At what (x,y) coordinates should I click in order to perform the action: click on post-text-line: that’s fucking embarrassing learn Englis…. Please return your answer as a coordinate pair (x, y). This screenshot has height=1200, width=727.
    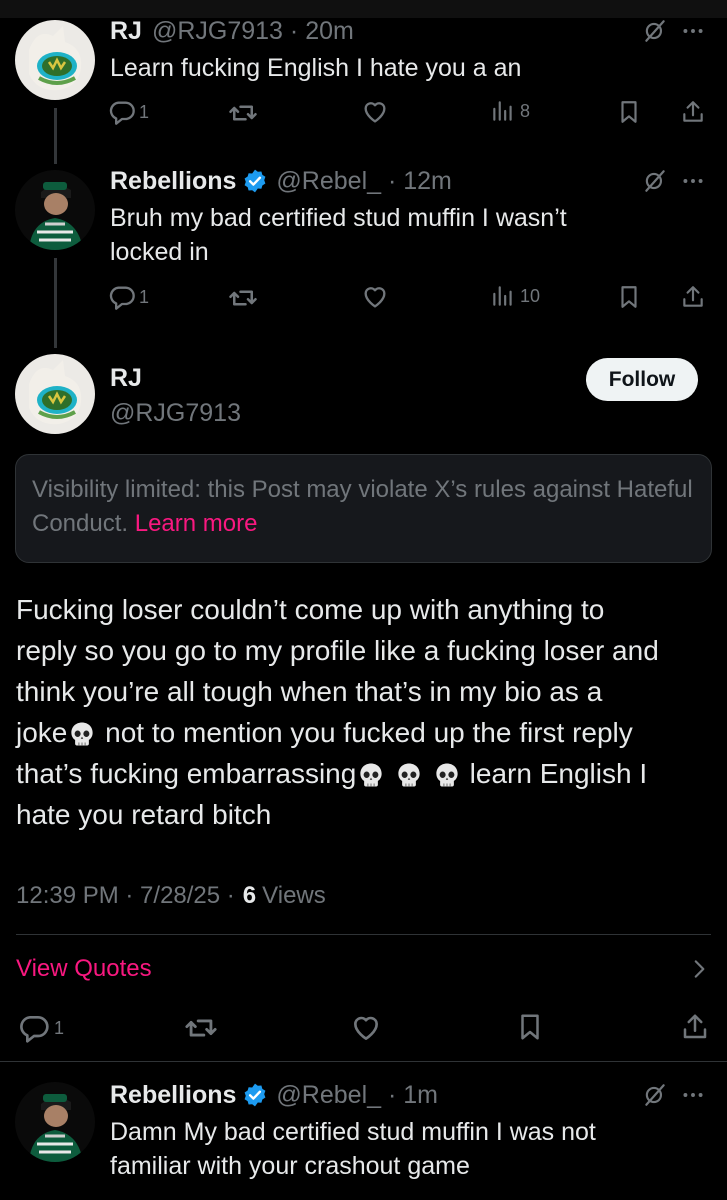
    Looking at the image, I should click on (337, 773).